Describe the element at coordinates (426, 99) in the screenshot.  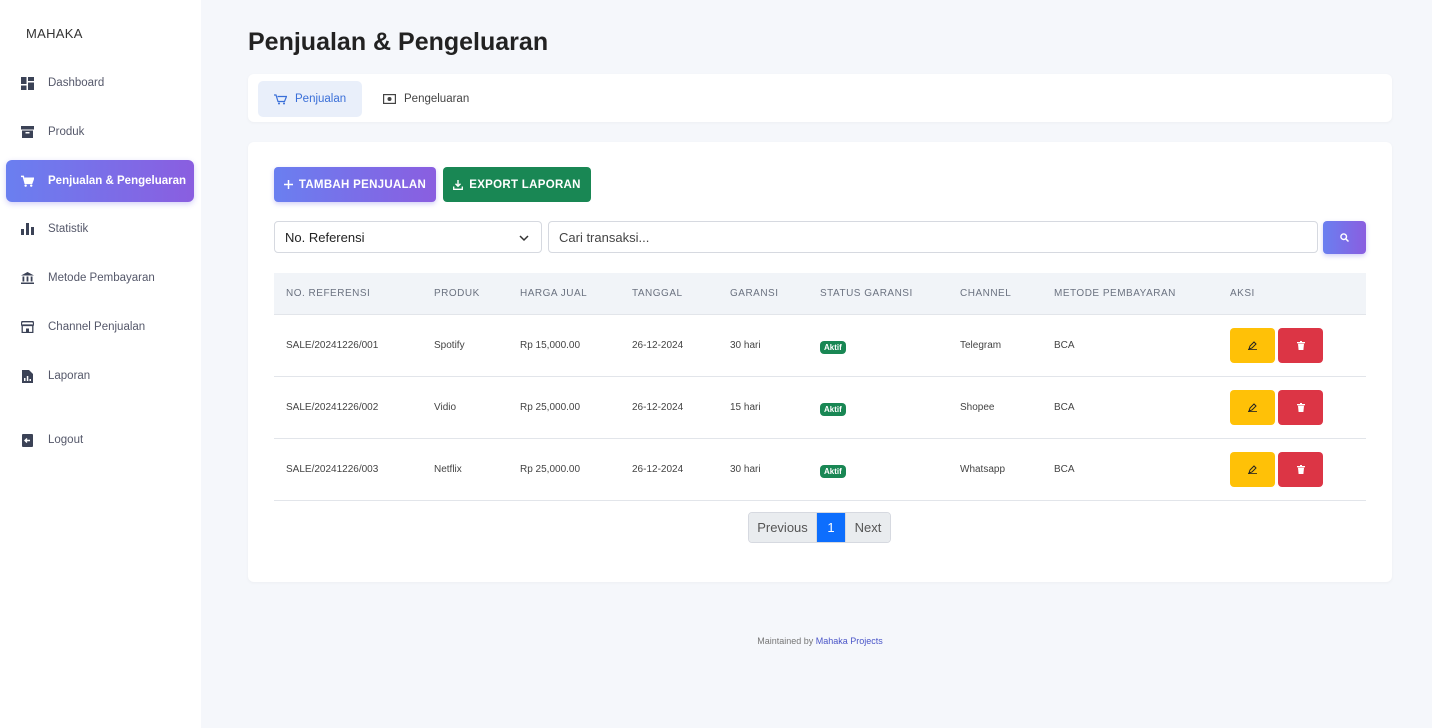
I see `tab-pengeluaran: Pengeluaran` at that location.